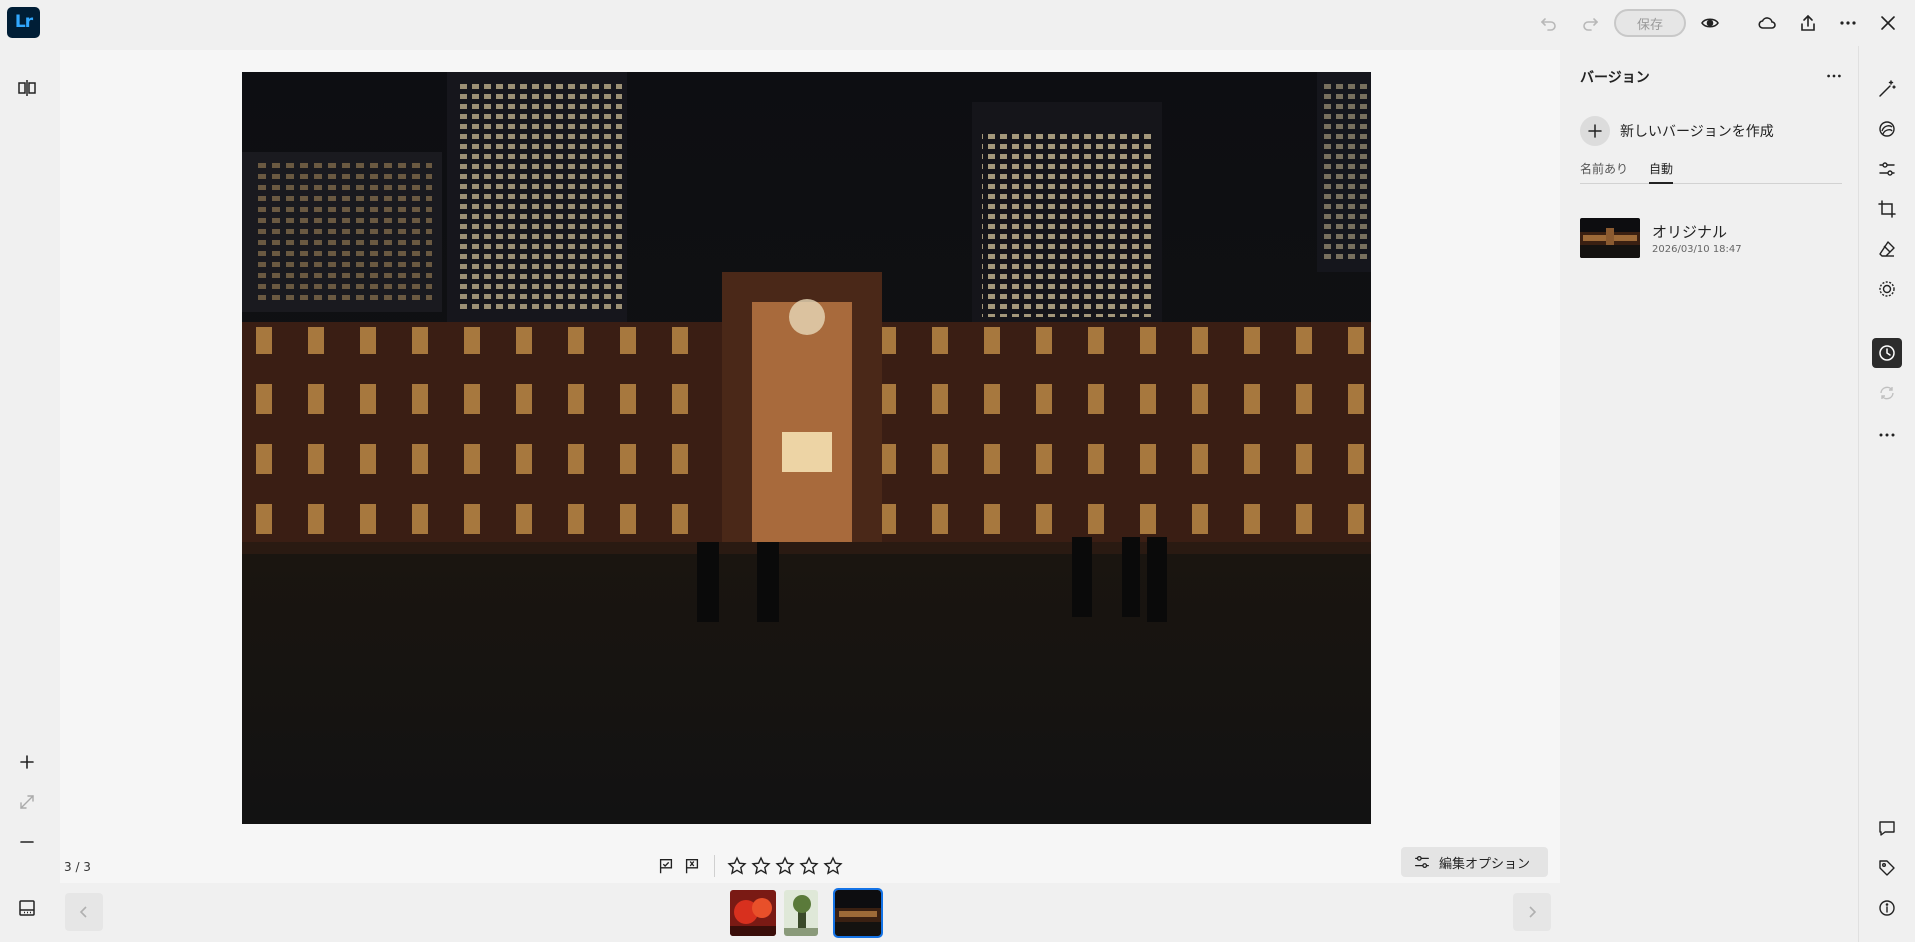 The image size is (1915, 942). Describe the element at coordinates (1767, 23) in the screenshot. I see `cloud-icon` at that location.